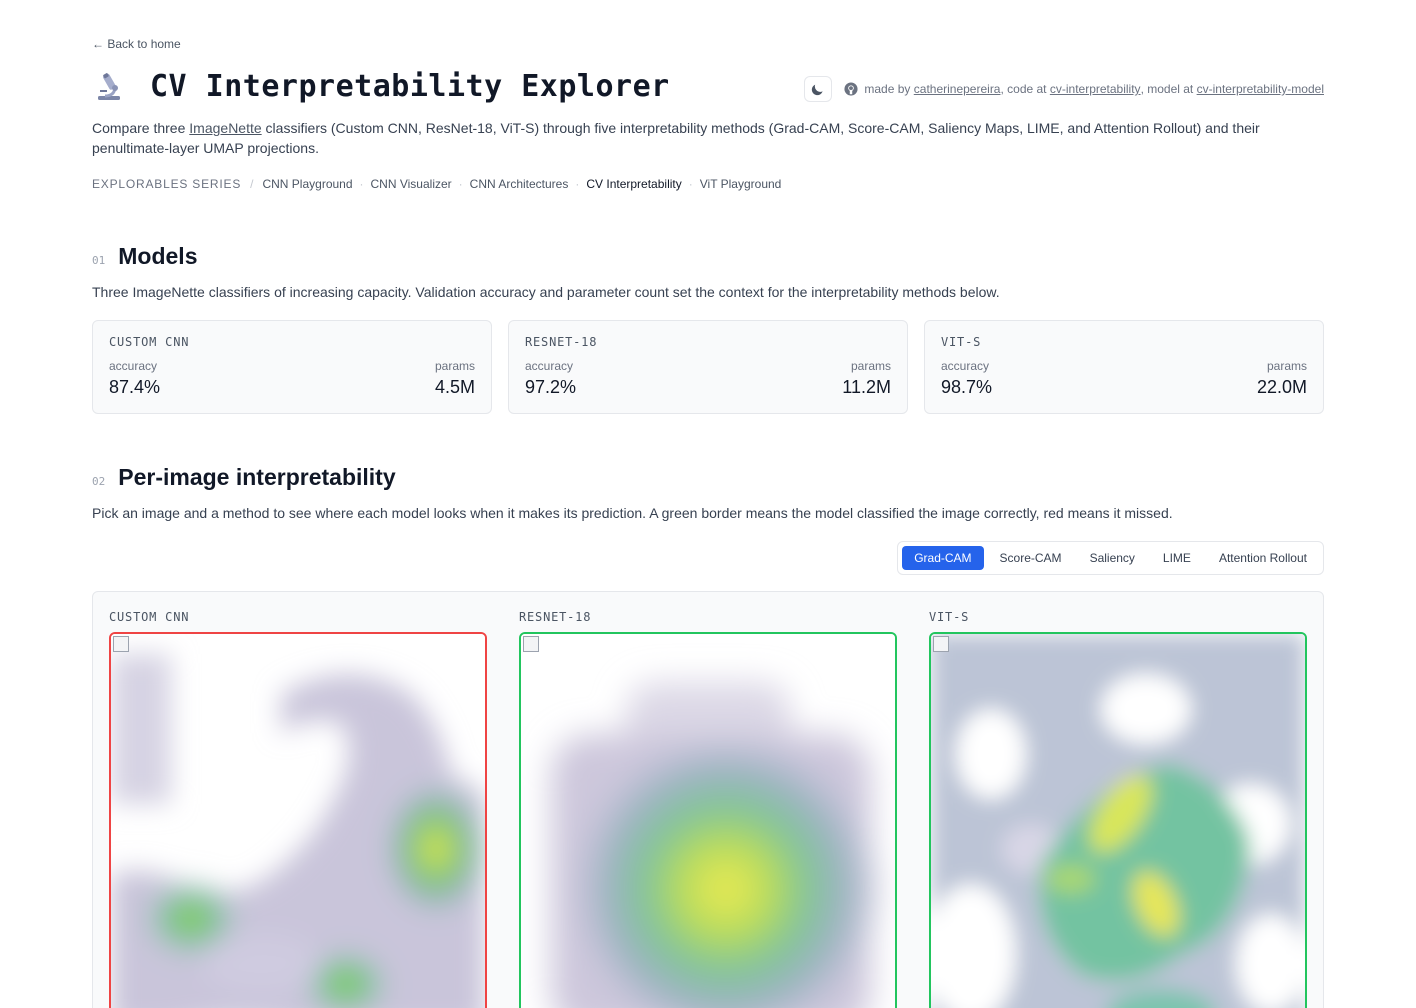 Image resolution: width=1416 pixels, height=1008 pixels. What do you see at coordinates (257, 477) in the screenshot?
I see `section-title: Per-image interpretability` at bounding box center [257, 477].